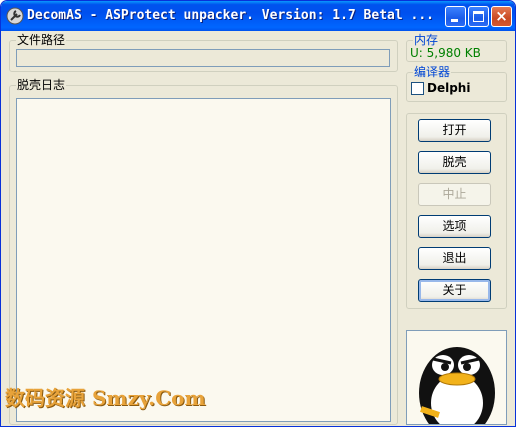 This screenshot has width=516, height=427. Describe the element at coordinates (454, 226) in the screenshot. I see `options-button: 选项` at that location.